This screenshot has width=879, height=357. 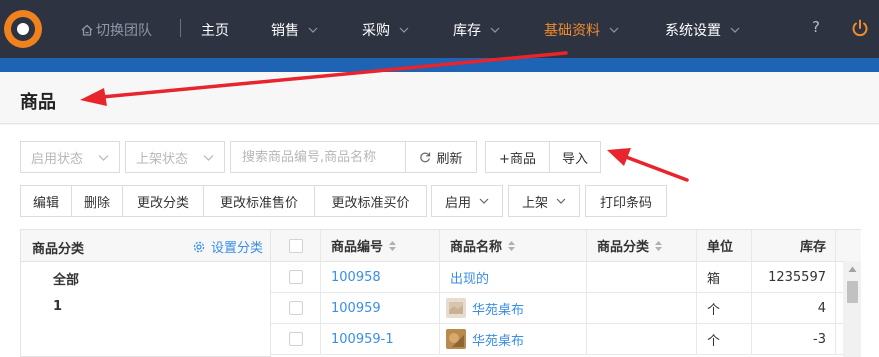 What do you see at coordinates (581, 30) in the screenshot?
I see `nav-item-basic-data: 基础资料` at bounding box center [581, 30].